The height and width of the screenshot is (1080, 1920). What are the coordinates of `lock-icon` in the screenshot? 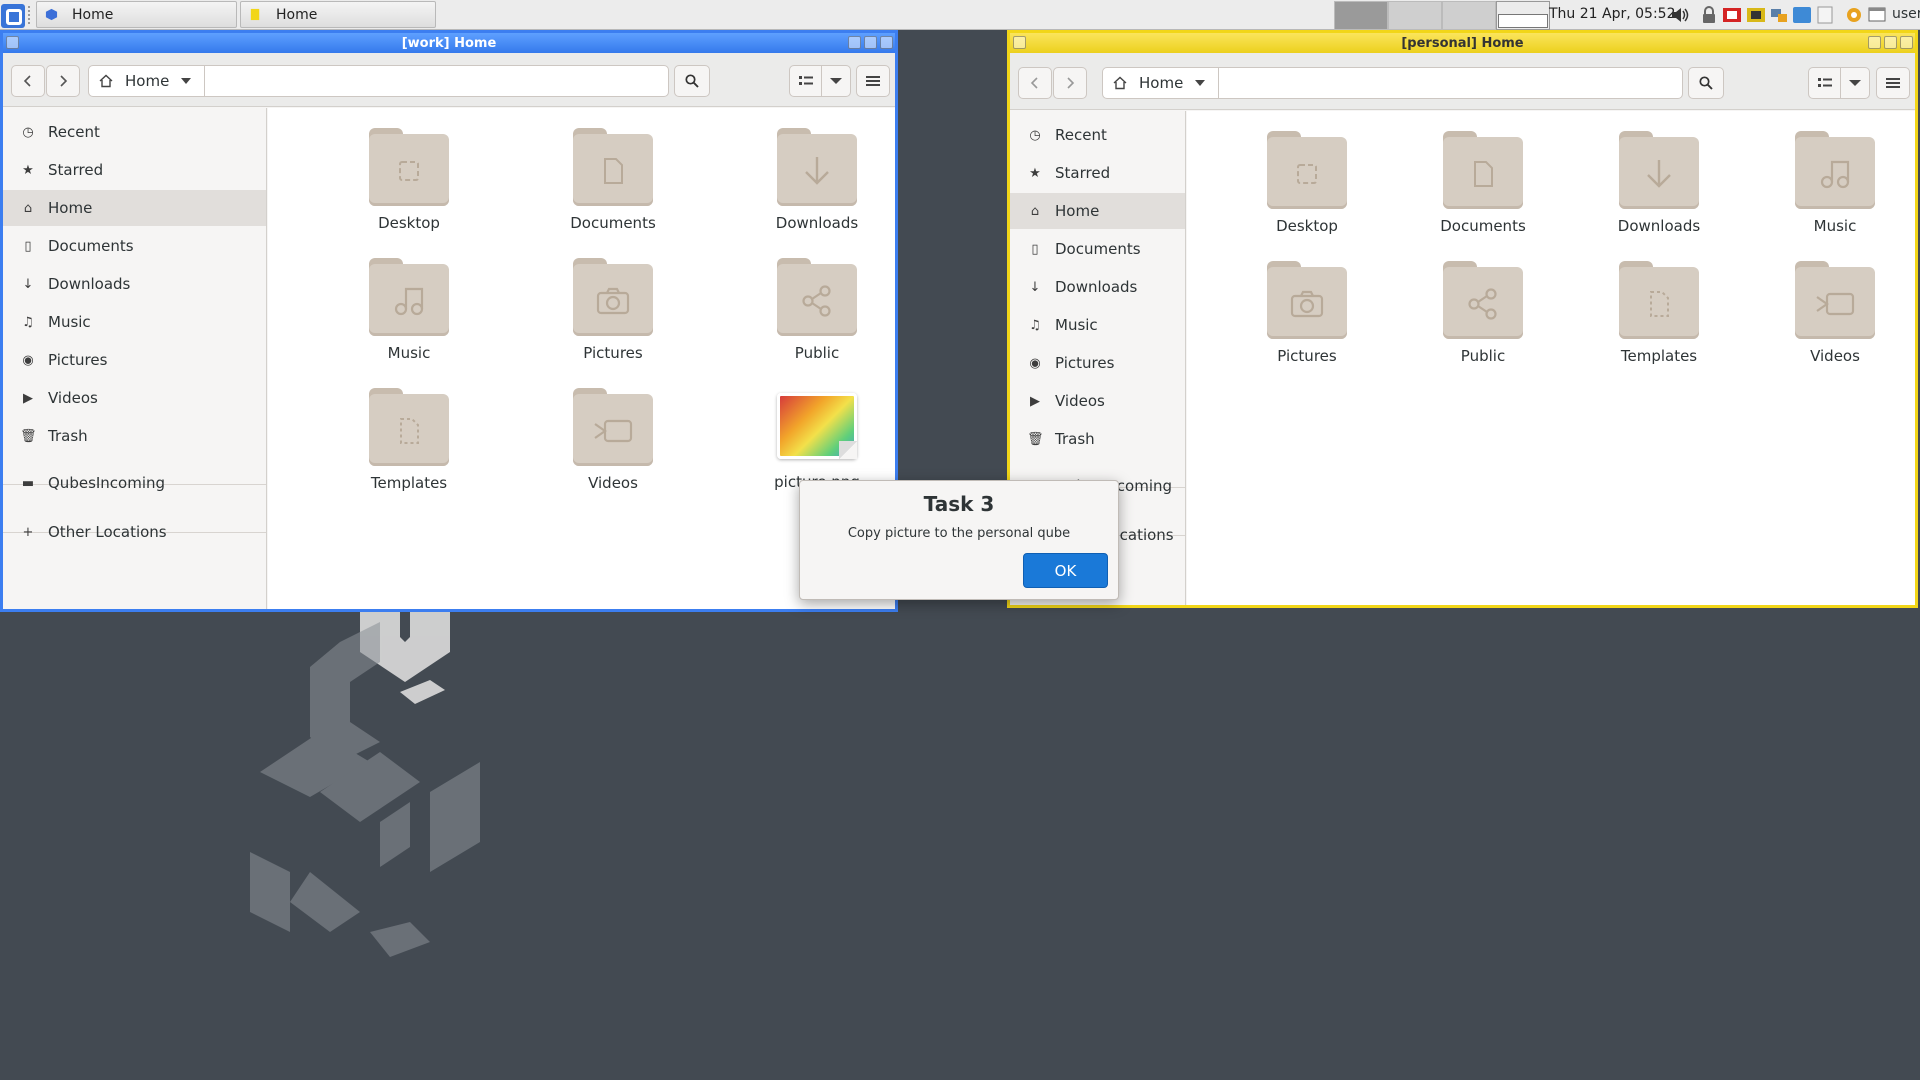 It's located at (1709, 15).